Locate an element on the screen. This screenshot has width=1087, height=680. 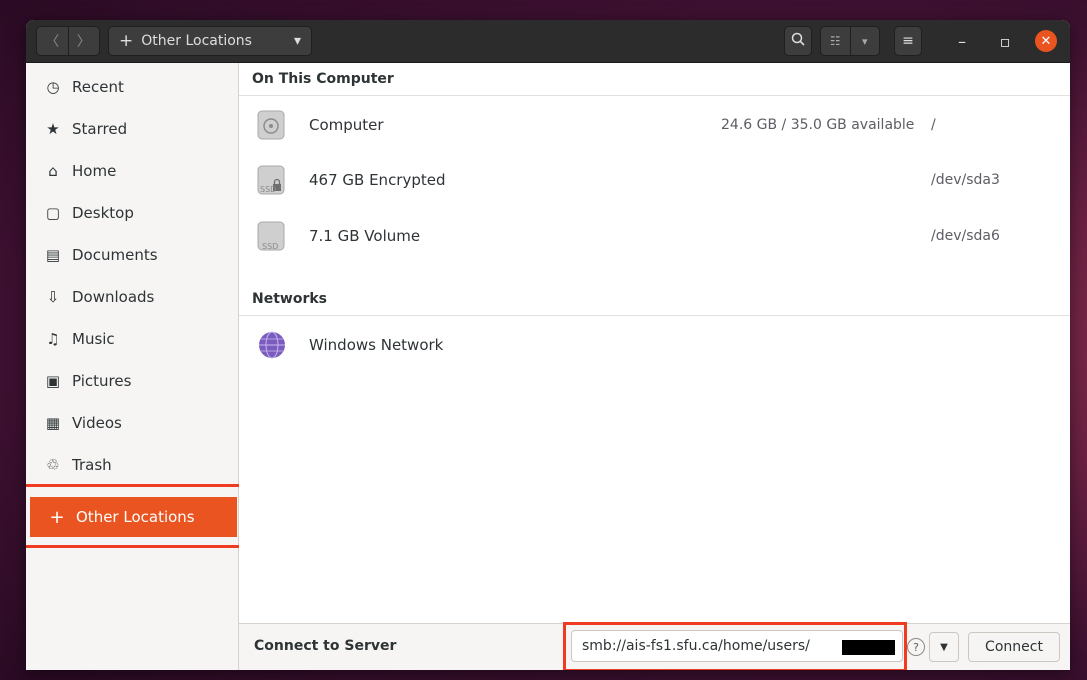
hamburger-menu-icon: ≡ is located at coordinates (908, 41).